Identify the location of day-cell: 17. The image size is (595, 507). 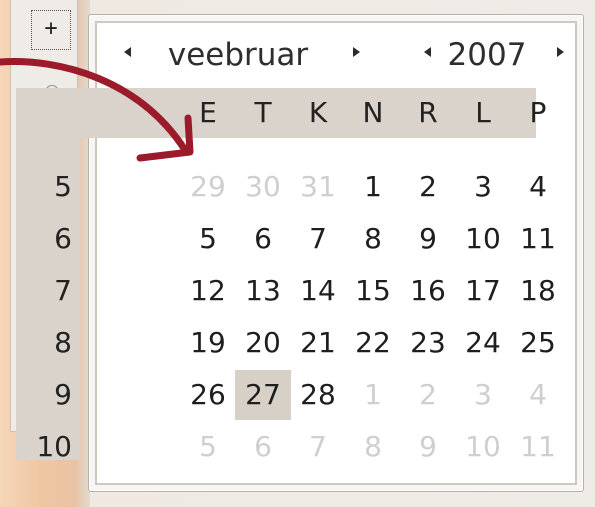
(483, 291).